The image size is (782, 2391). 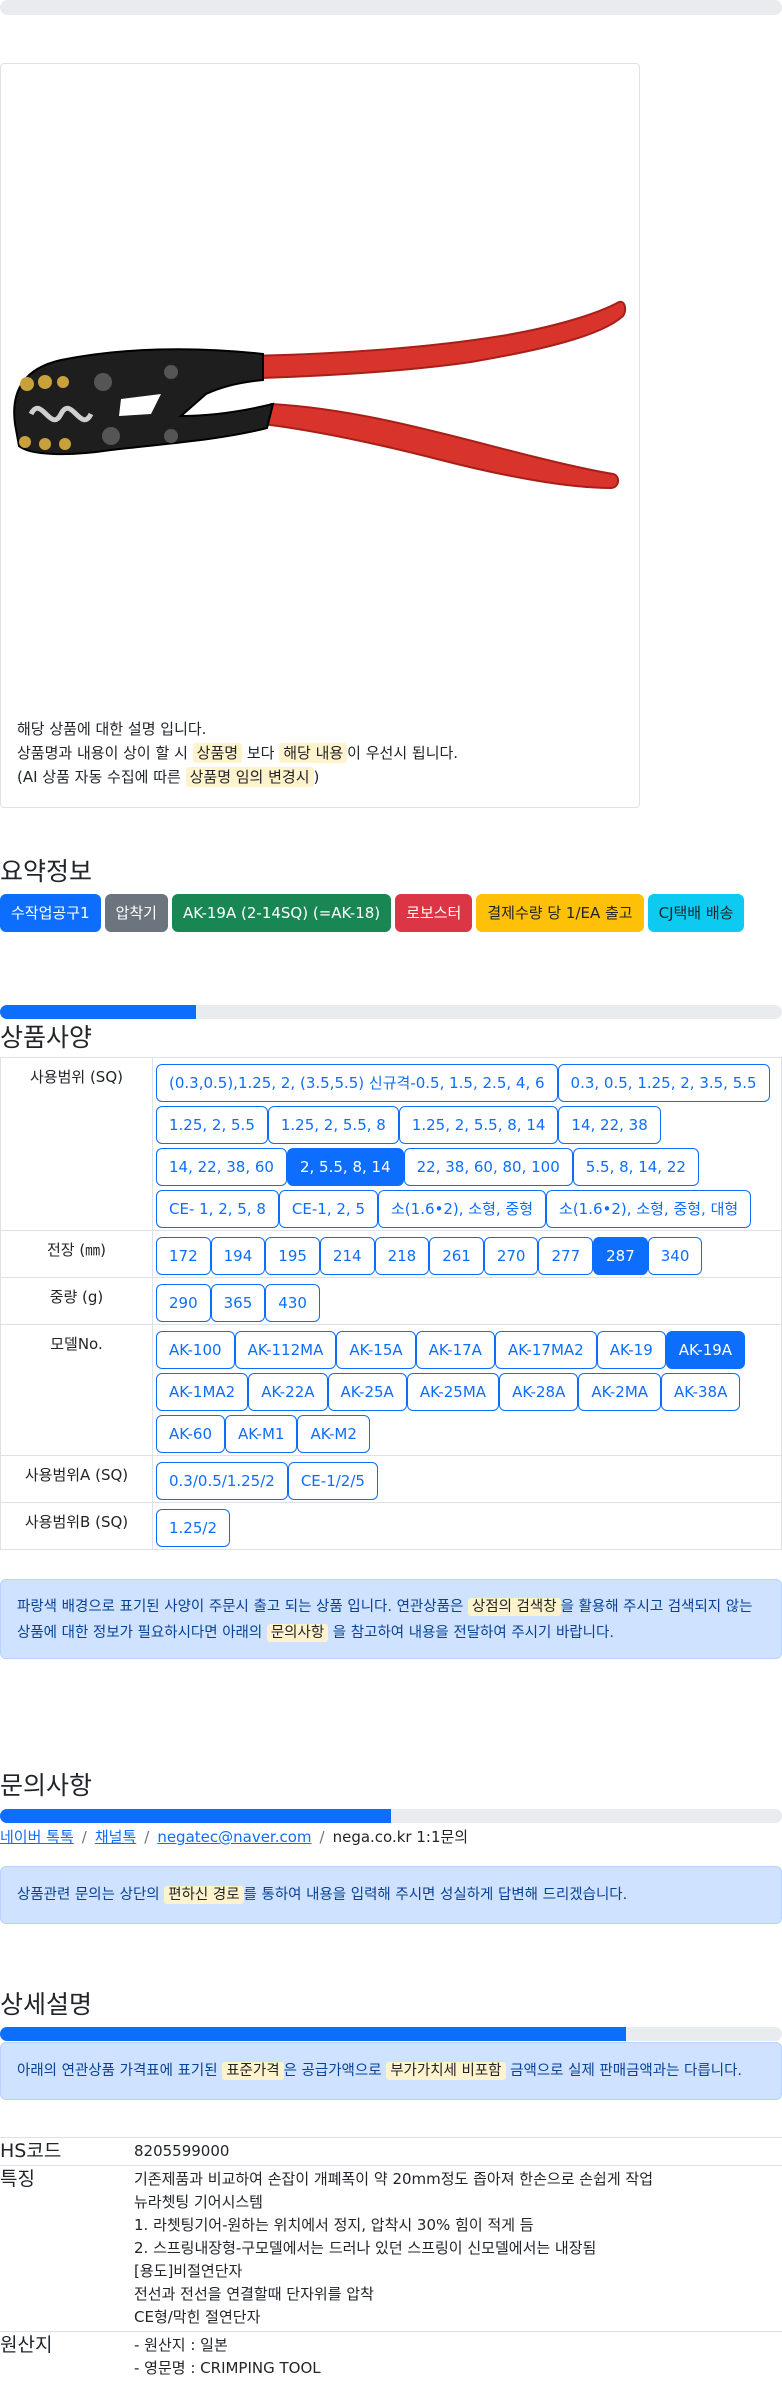 What do you see at coordinates (403, 753) in the screenshot?
I see `notice-text: 이 우선시 됩니다.` at bounding box center [403, 753].